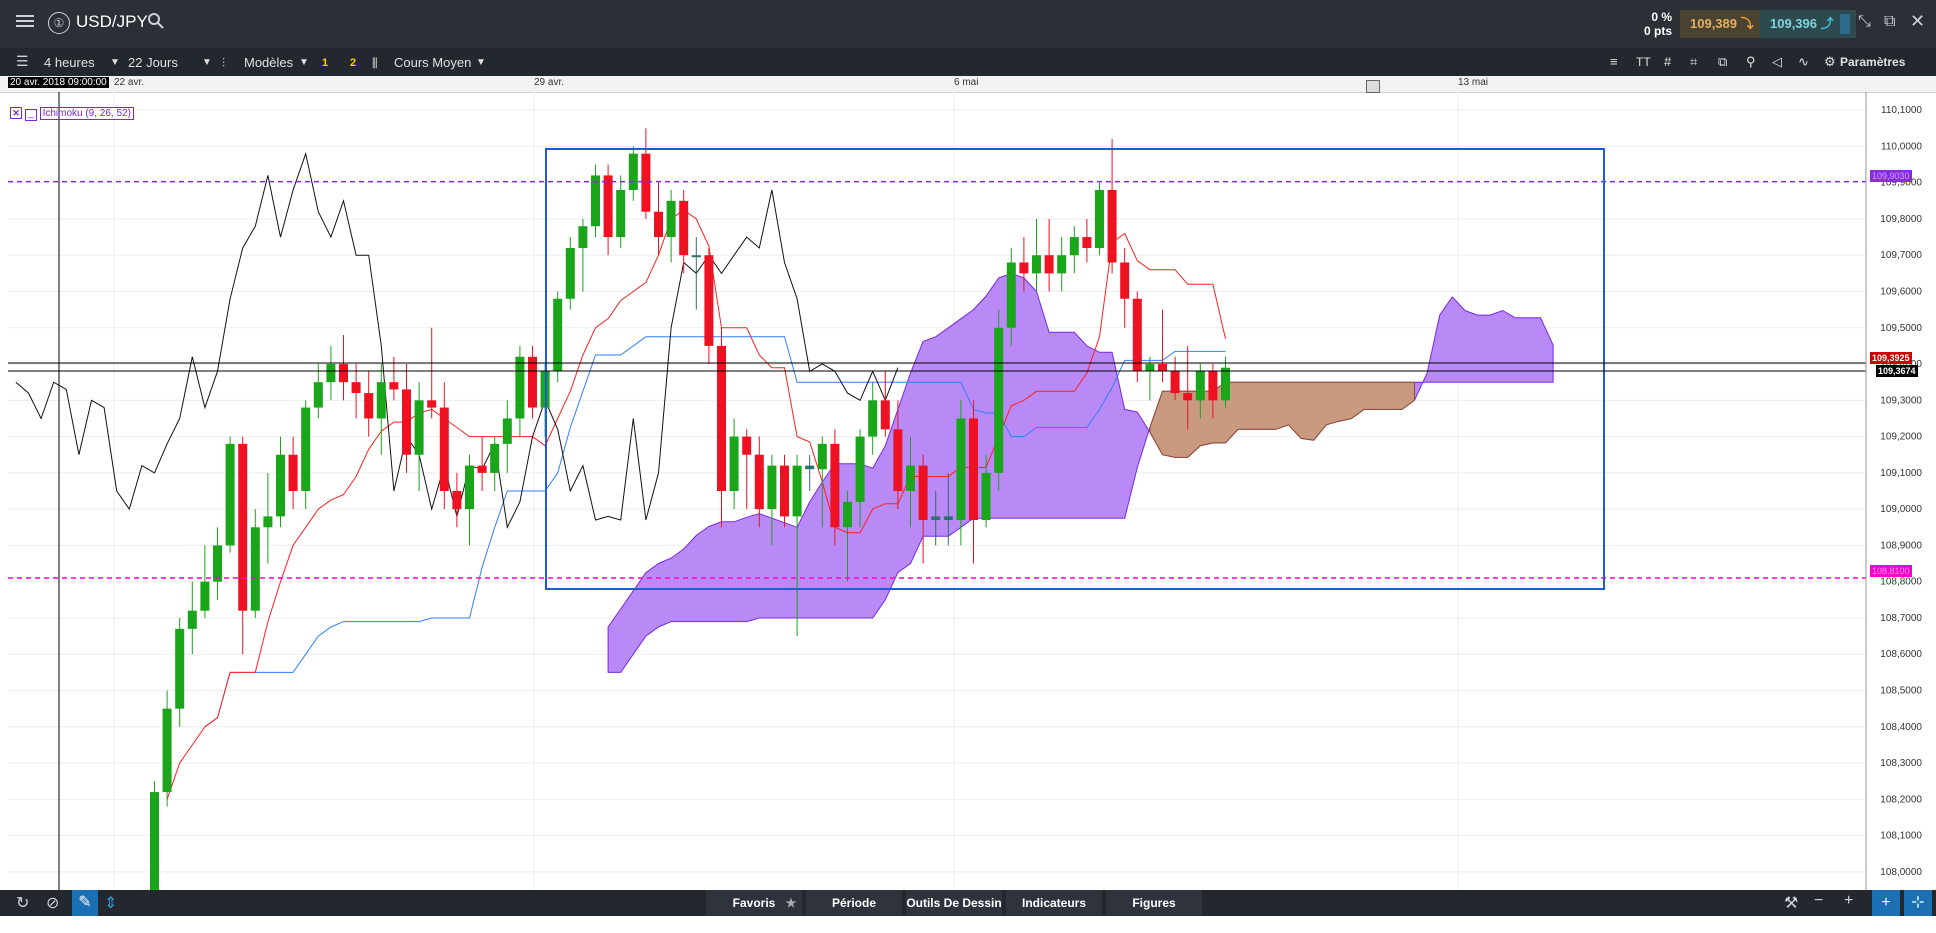 This screenshot has height=933, width=1936. I want to click on models-select: Modèles, so click(268, 63).